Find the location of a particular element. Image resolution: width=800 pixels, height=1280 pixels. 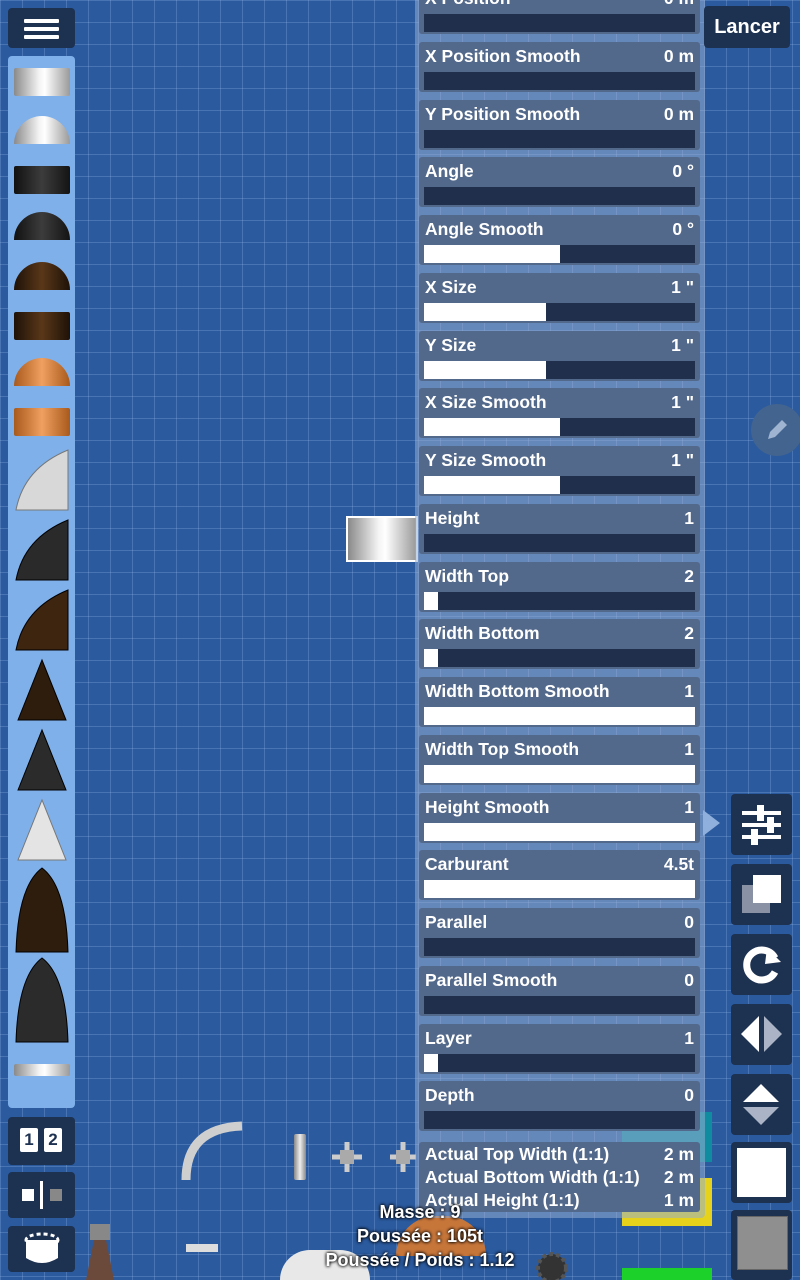

part-pipe-bend is located at coordinates (212, 1151).